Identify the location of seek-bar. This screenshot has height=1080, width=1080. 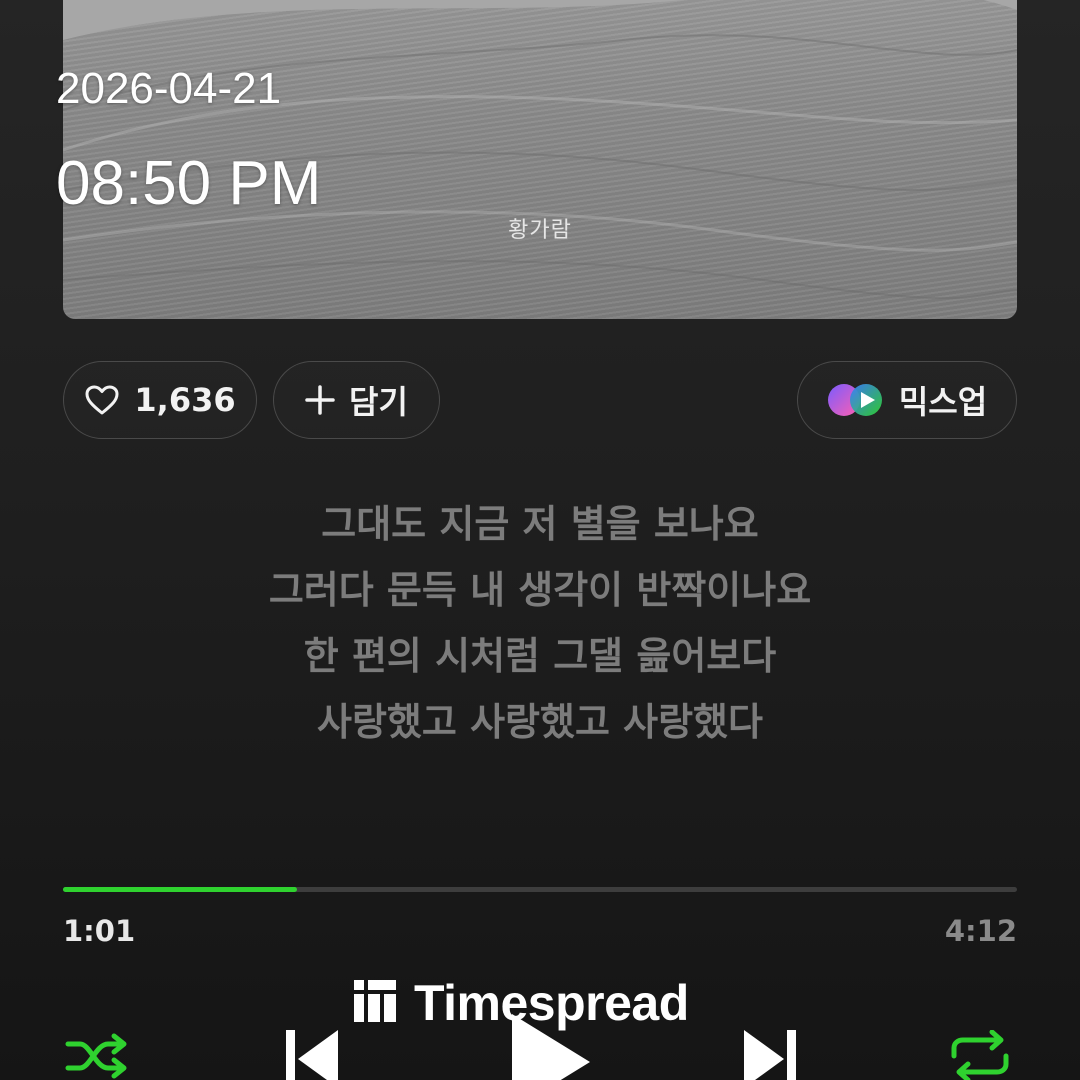
(540, 889).